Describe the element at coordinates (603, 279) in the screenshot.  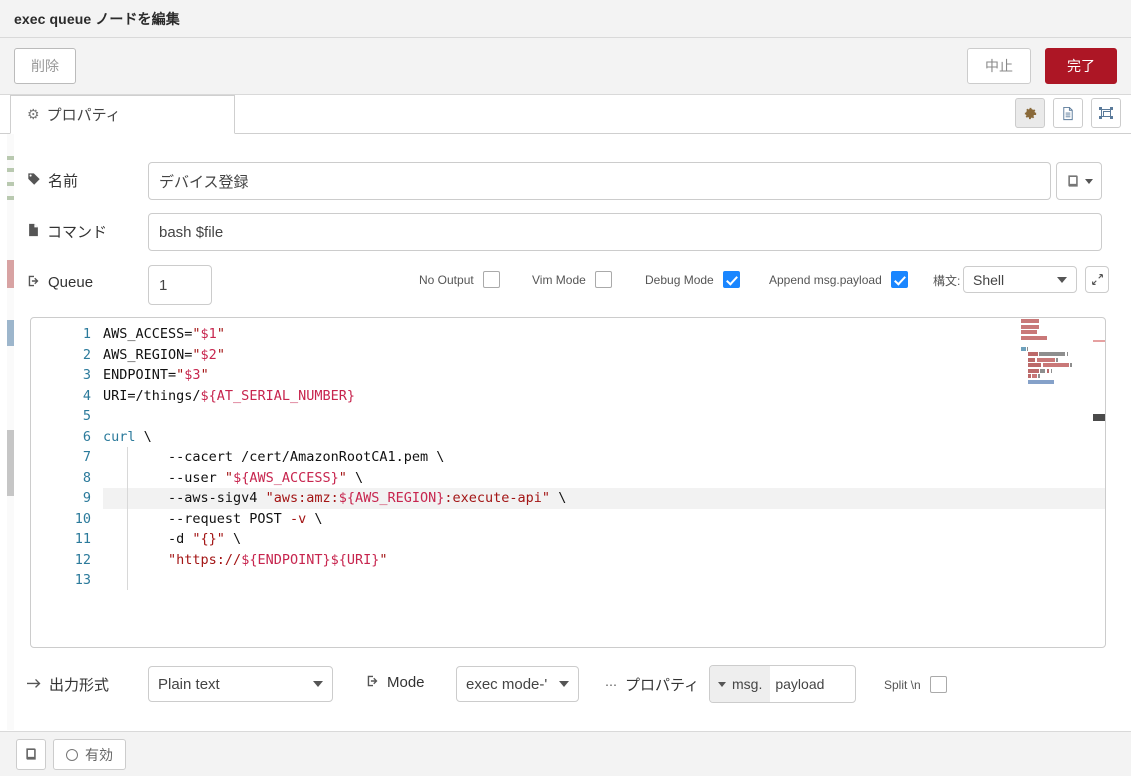
I see `checkbox-vim-mode` at that location.